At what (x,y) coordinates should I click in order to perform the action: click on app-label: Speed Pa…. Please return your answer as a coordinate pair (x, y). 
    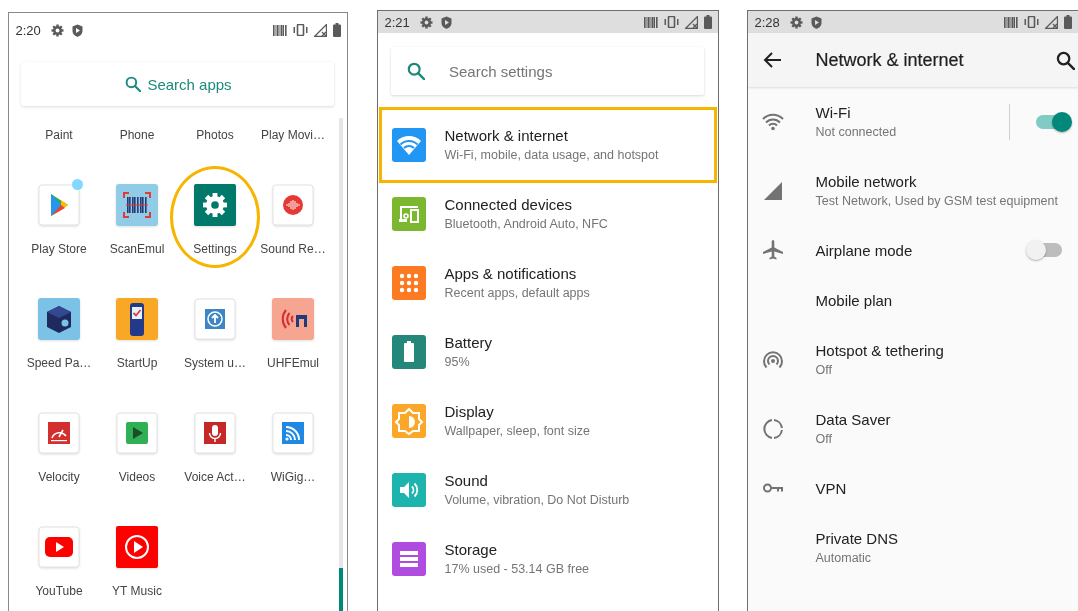
    Looking at the image, I should click on (59, 363).